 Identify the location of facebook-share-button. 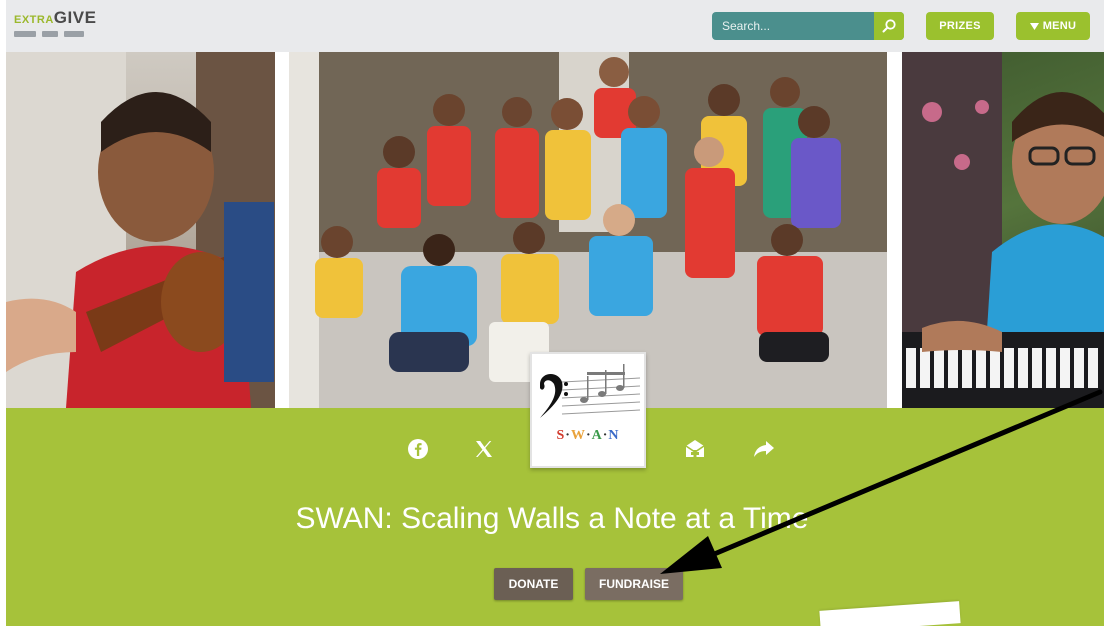
(418, 449).